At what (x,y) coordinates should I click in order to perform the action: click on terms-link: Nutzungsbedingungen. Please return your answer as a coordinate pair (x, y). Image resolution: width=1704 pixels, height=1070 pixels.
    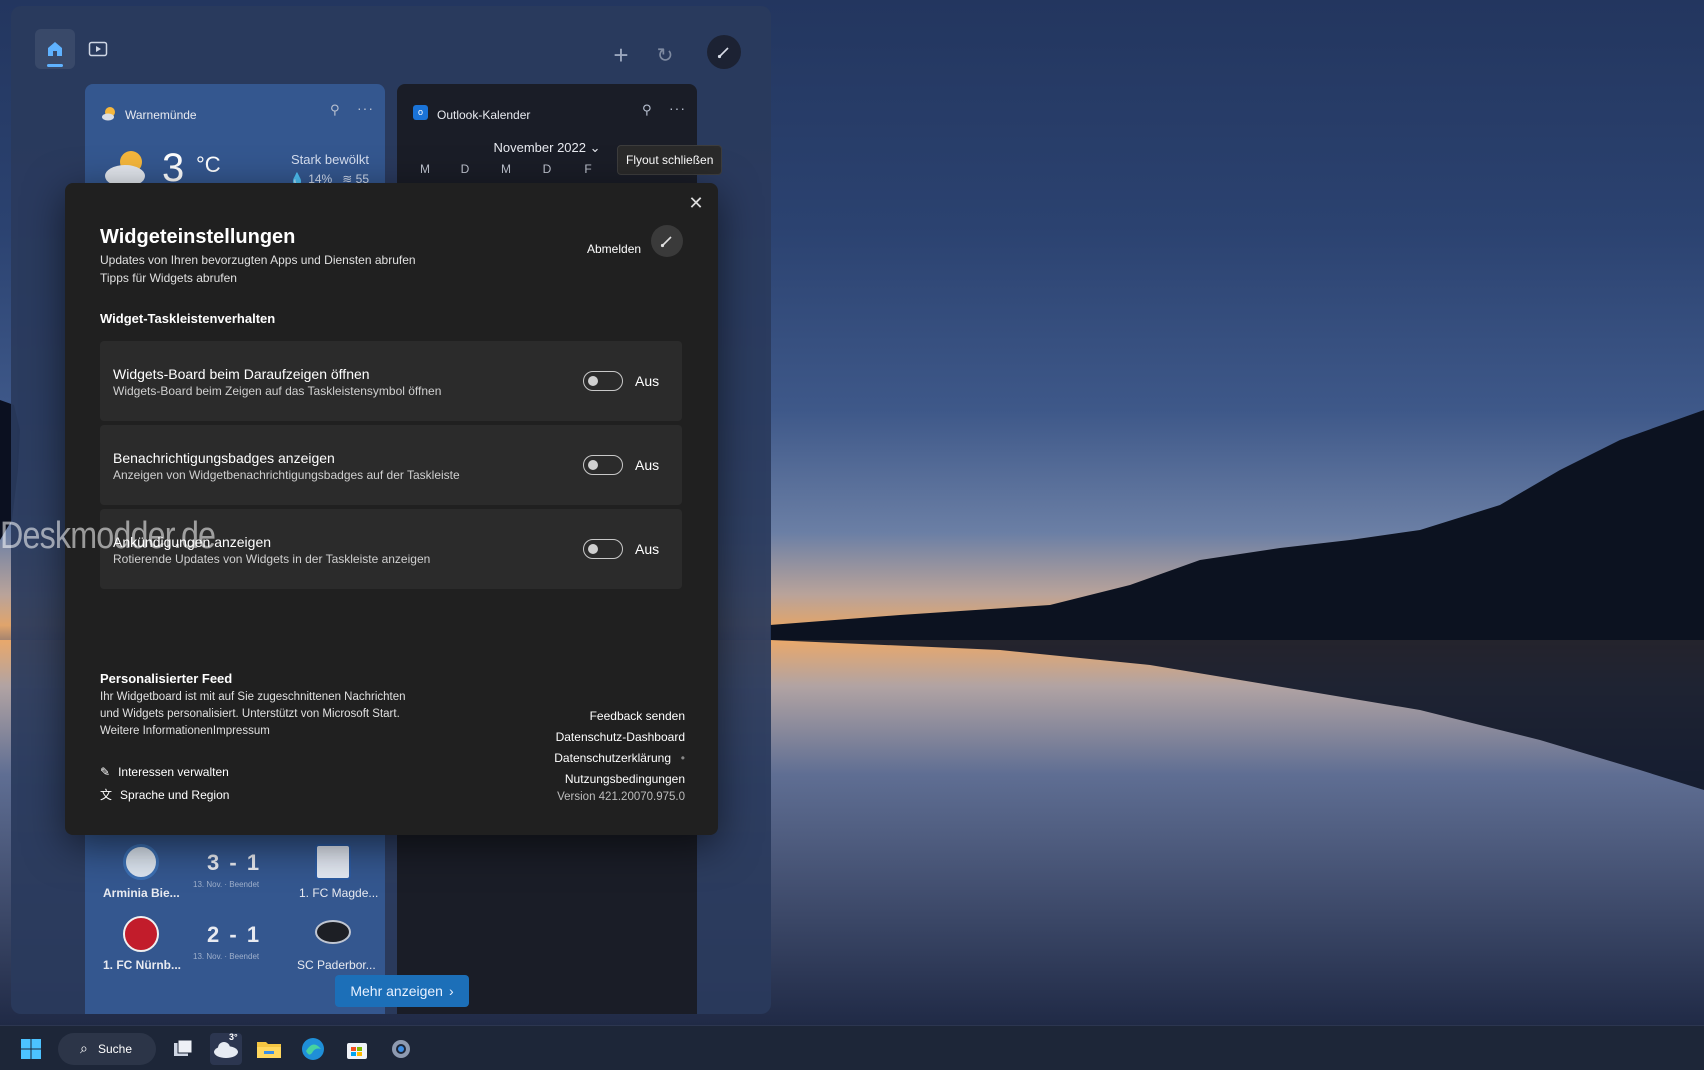
    Looking at the image, I should click on (625, 779).